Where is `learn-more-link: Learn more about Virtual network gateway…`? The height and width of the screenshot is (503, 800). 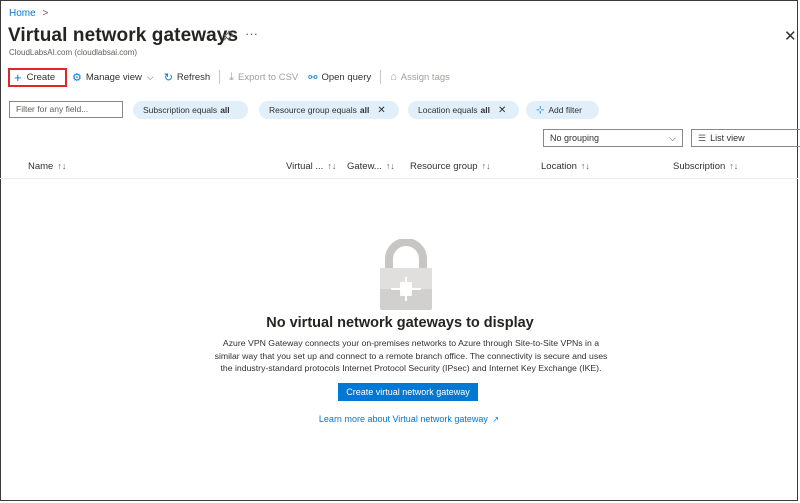
learn-more-link: Learn more about Virtual network gateway… is located at coordinates (400, 419).